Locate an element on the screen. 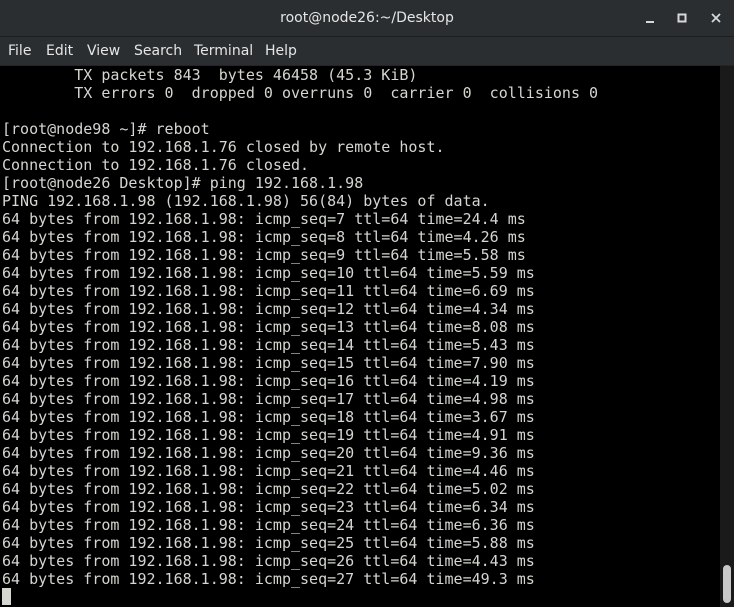  terminal-line: Connection to 192.168.1.76 closed. is located at coordinates (156, 165).